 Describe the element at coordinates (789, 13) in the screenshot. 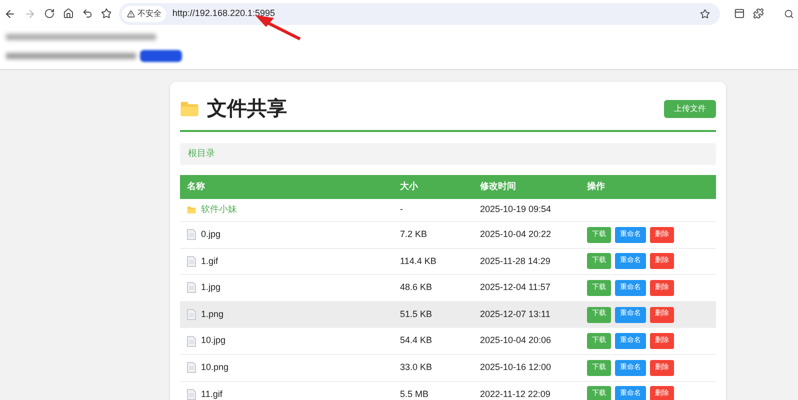

I see `search-icon` at that location.